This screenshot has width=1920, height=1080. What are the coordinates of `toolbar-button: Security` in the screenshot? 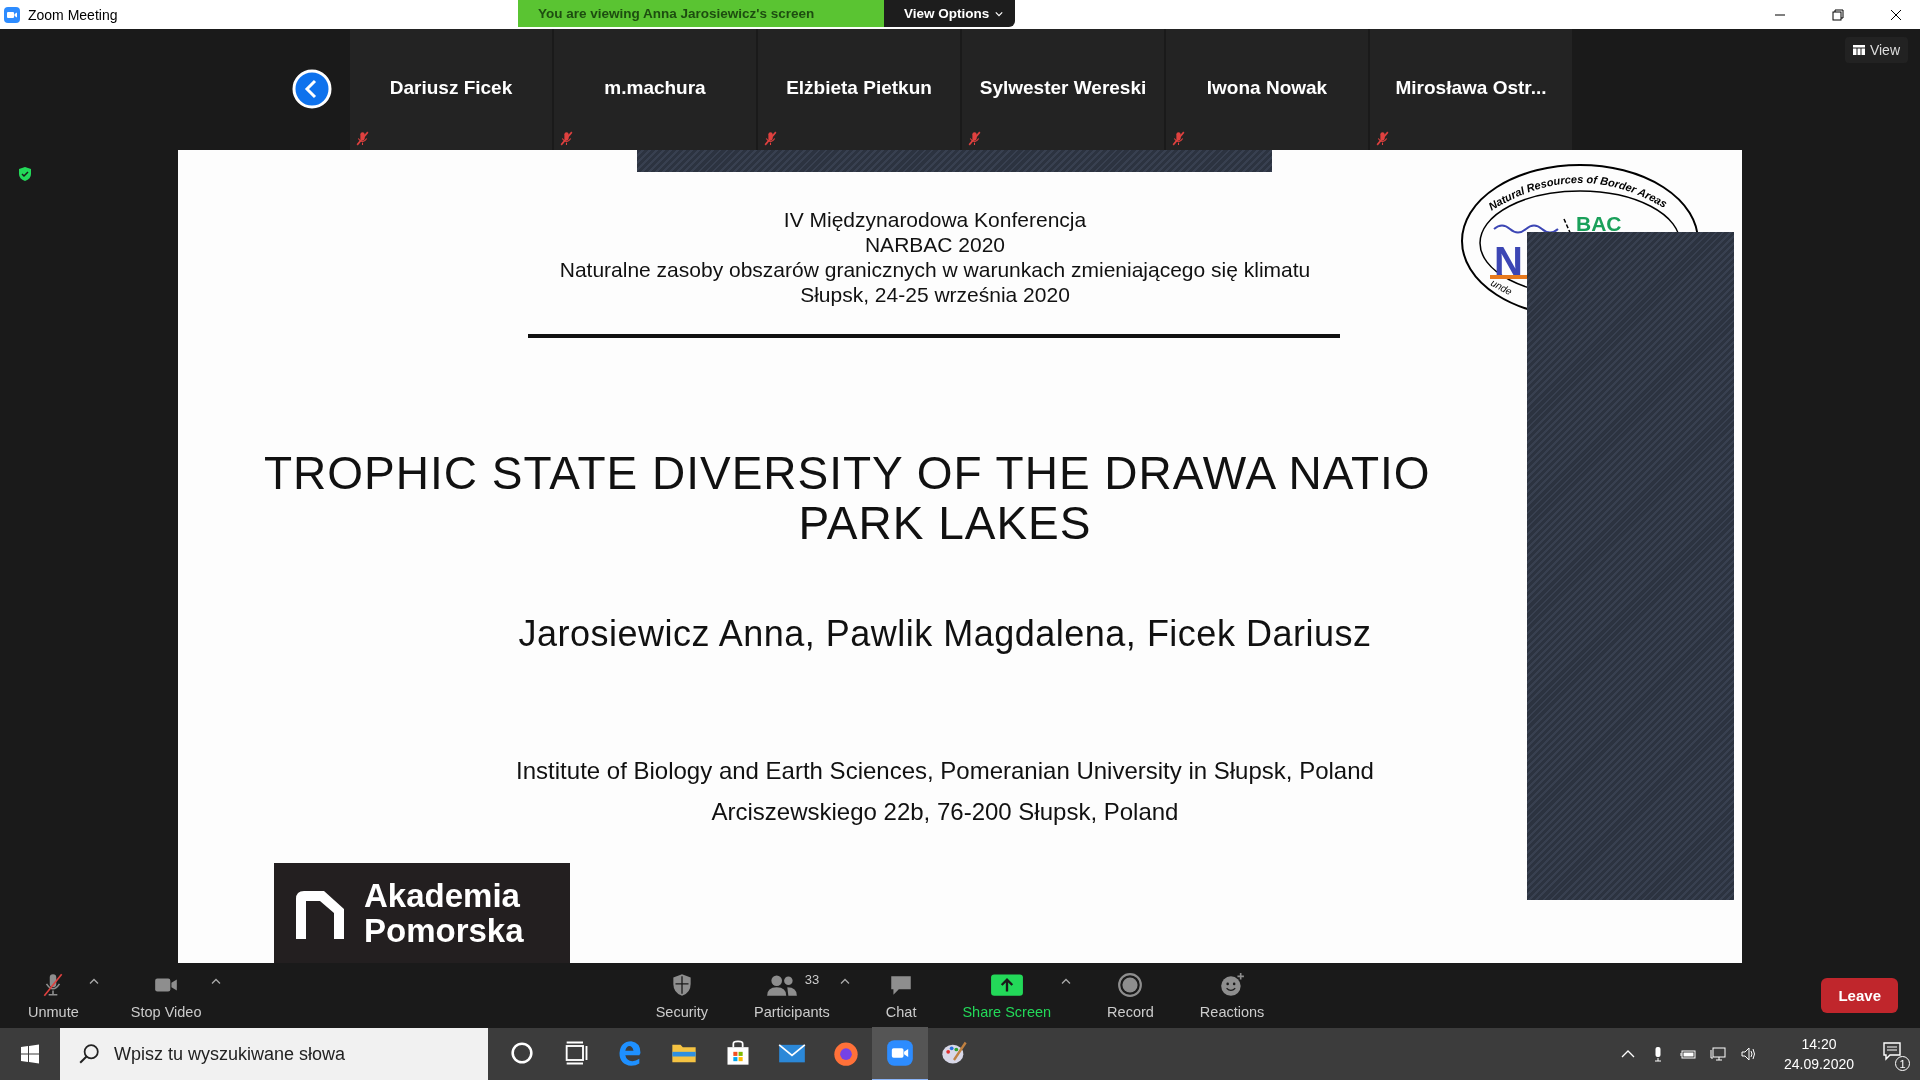 It's located at (682, 995).